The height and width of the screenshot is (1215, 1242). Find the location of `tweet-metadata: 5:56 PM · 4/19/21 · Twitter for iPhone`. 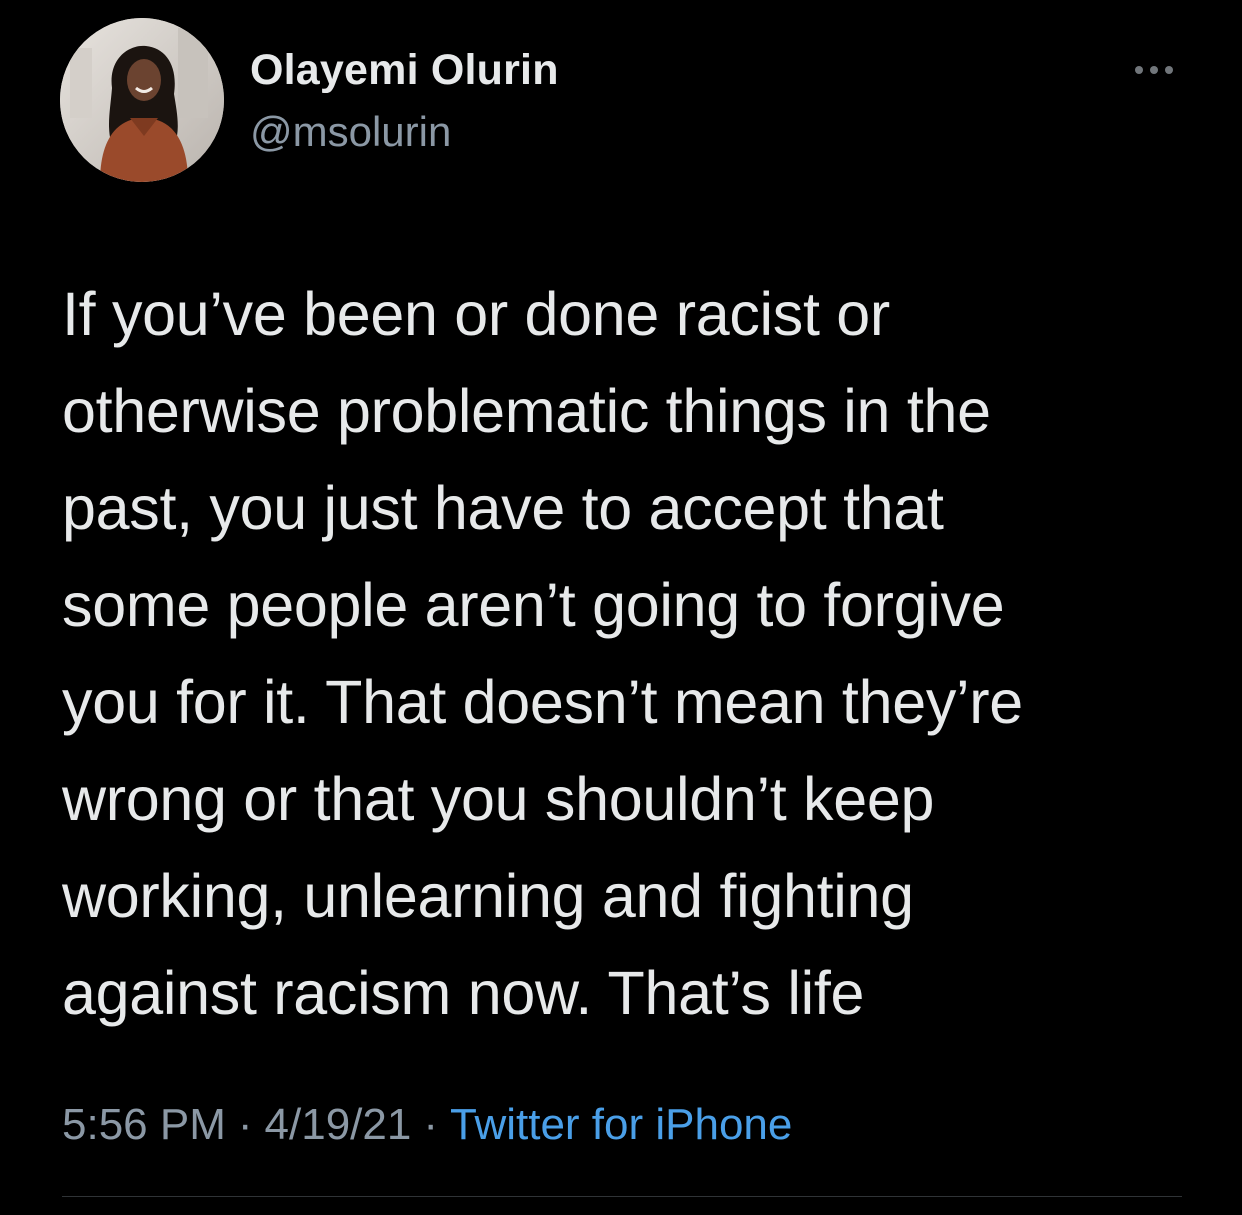

tweet-metadata: 5:56 PM · 4/19/21 · Twitter for iPhone is located at coordinates (427, 1125).